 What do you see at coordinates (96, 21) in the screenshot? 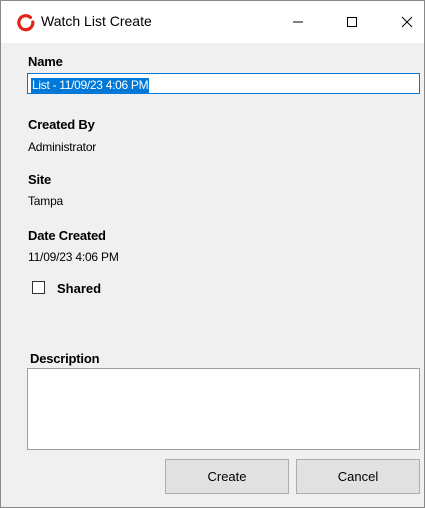
I see `window-title: Watch List Create` at bounding box center [96, 21].